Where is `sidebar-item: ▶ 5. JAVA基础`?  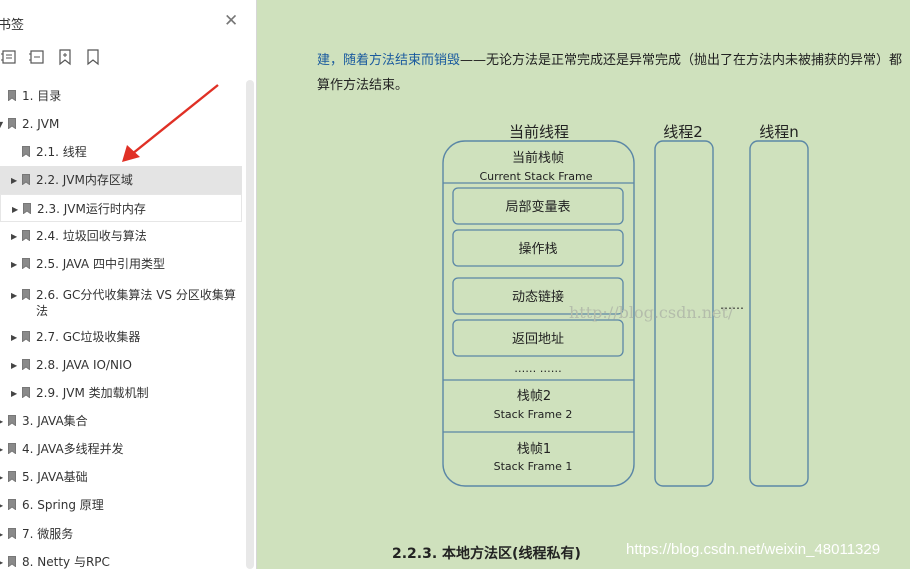
sidebar-item: ▶ 5. JAVA基础 is located at coordinates (121, 477).